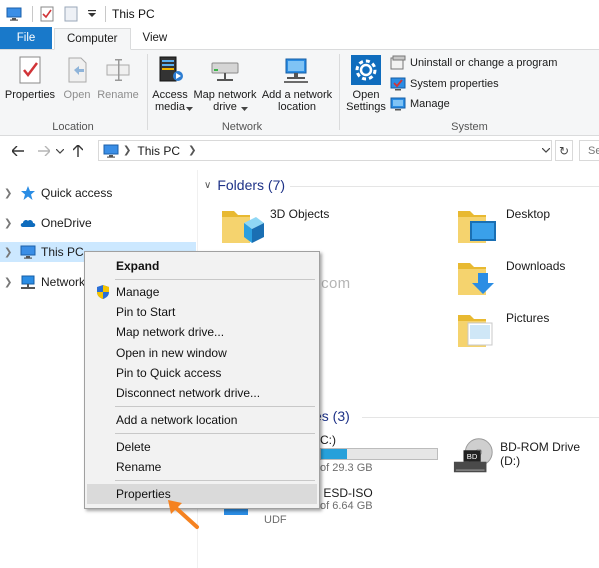 The width and height of the screenshot is (599, 568). I want to click on drive-c-label: C:), so click(328, 440).